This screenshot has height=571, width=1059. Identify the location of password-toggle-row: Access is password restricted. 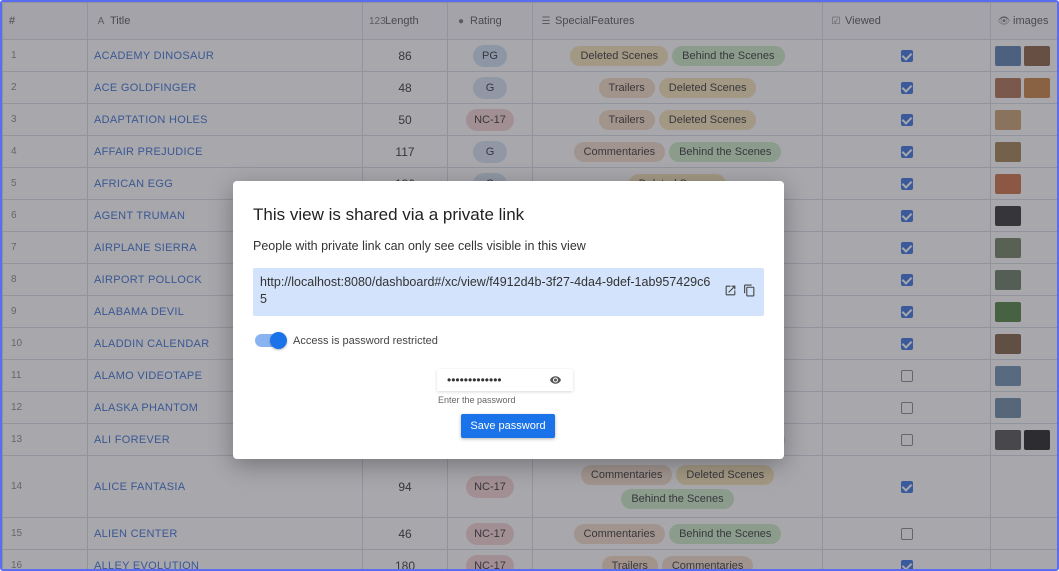
(346, 340).